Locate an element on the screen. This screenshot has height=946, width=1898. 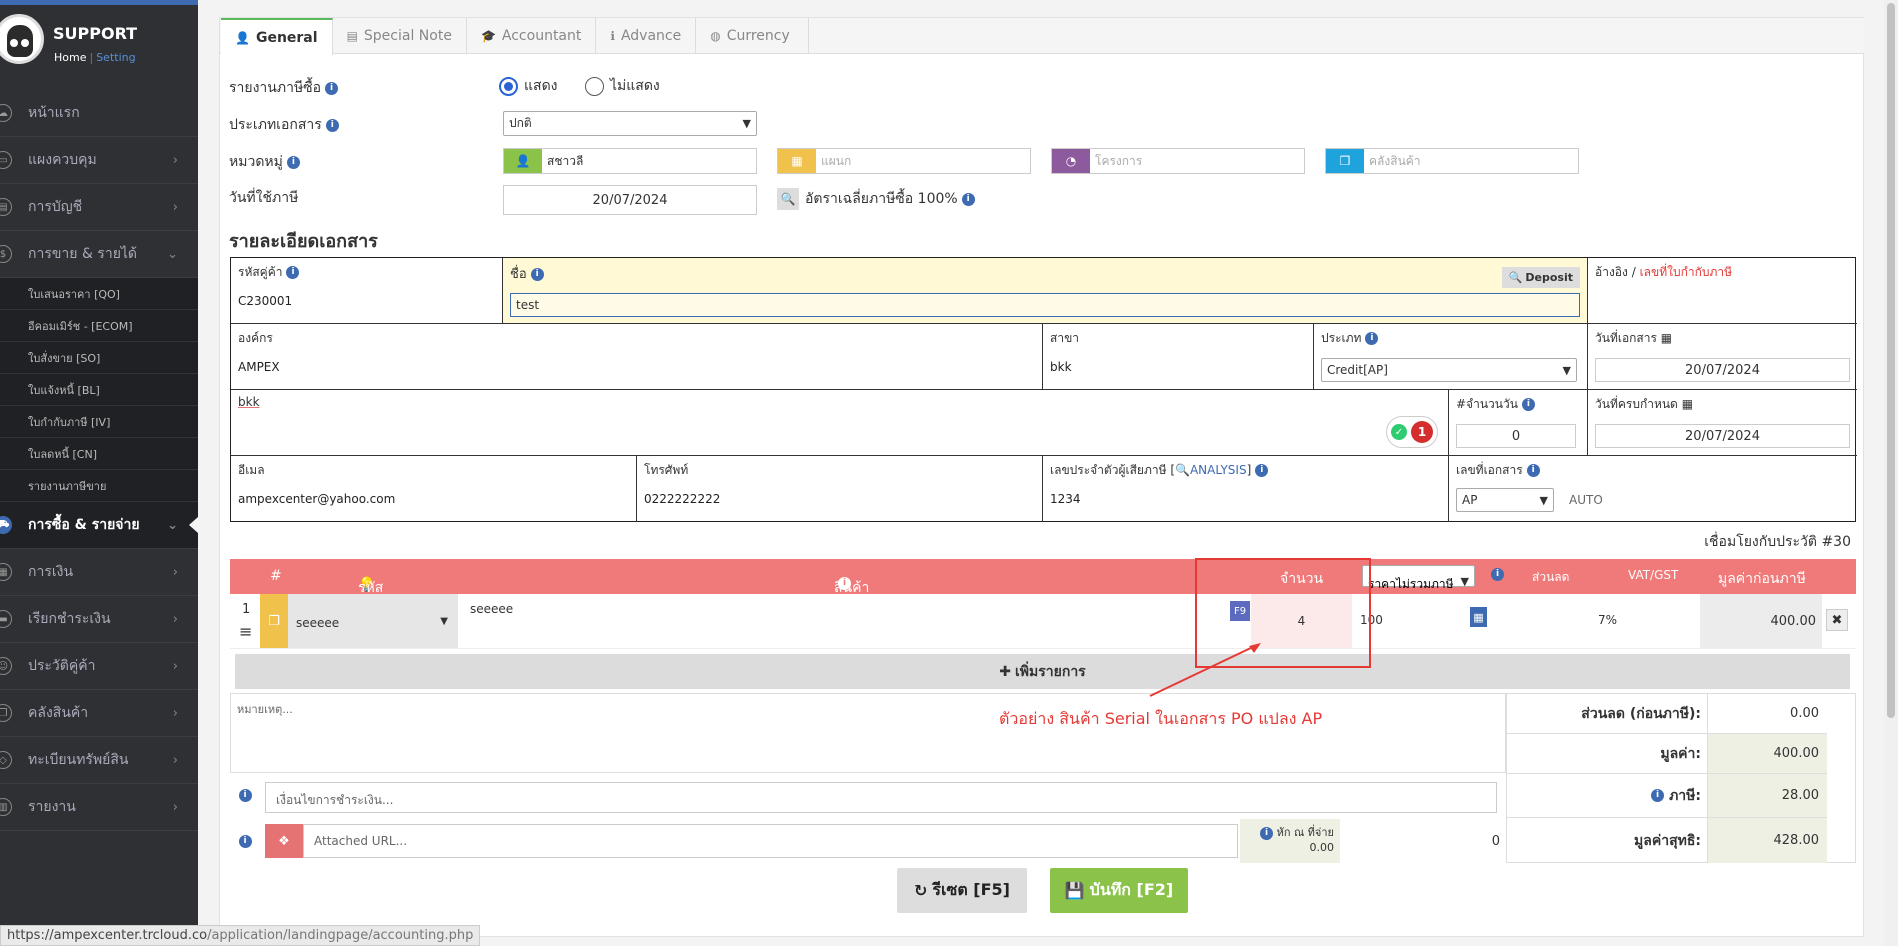
address-cell: bkk ✓ 1 is located at coordinates (840, 423).